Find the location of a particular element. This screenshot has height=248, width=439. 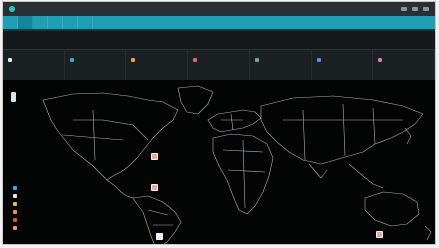

map-legend is located at coordinates (16, 210).